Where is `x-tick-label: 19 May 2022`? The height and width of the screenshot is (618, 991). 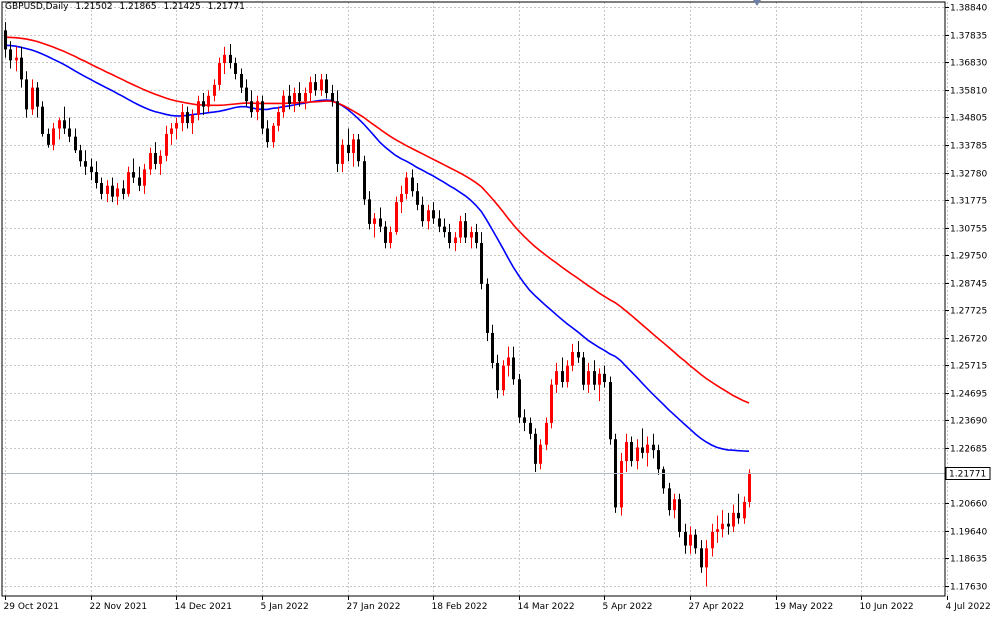
x-tick-label: 19 May 2022 is located at coordinates (804, 607).